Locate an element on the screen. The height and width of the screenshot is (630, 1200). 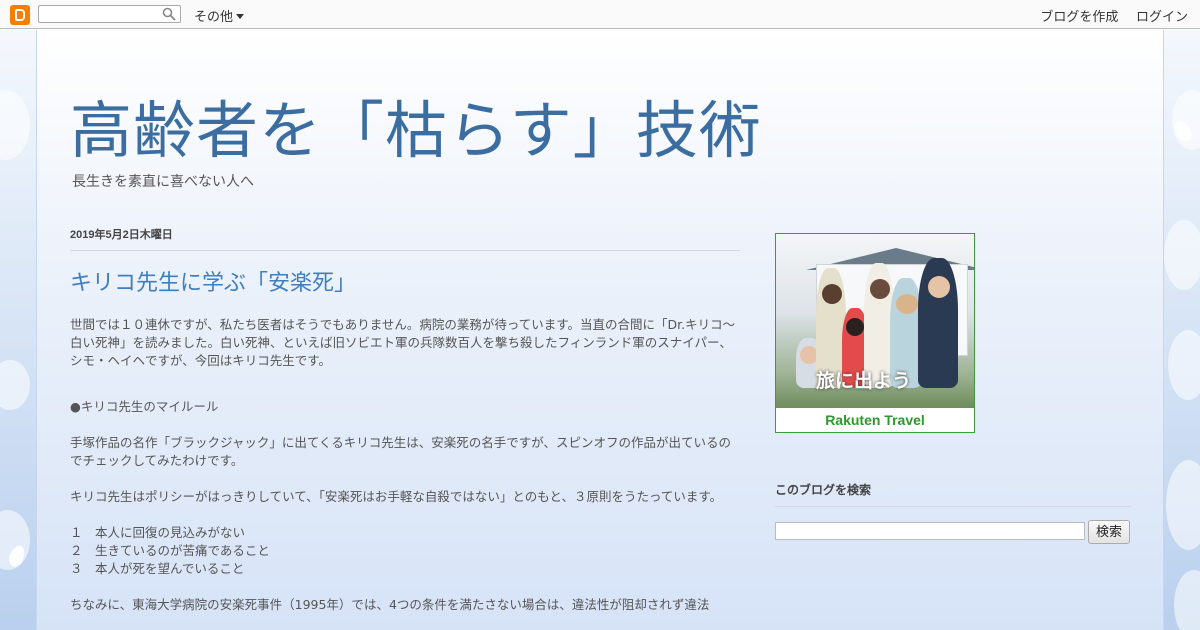
rakuten-travel-logo: Rakuten Travel is located at coordinates (875, 420).